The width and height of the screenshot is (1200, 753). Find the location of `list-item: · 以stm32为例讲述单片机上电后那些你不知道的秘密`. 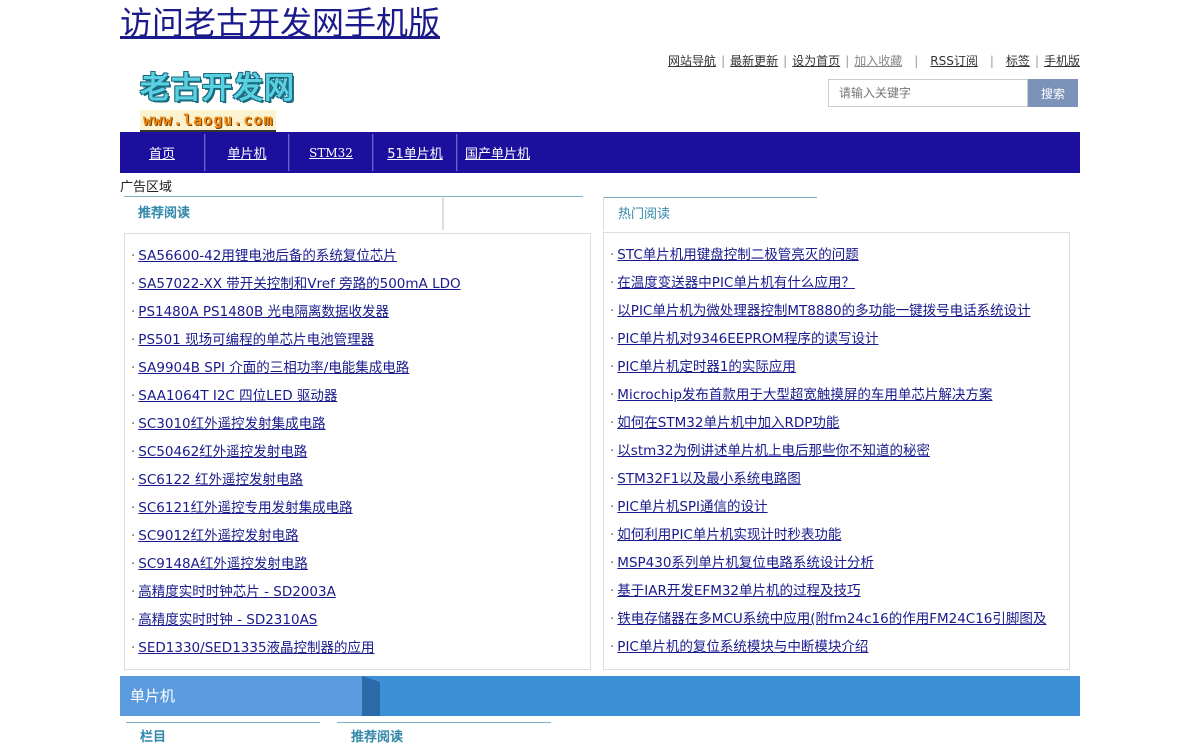

list-item: · 以stm32为例讲述单片机上电后那些你不知道的秘密 is located at coordinates (770, 451).